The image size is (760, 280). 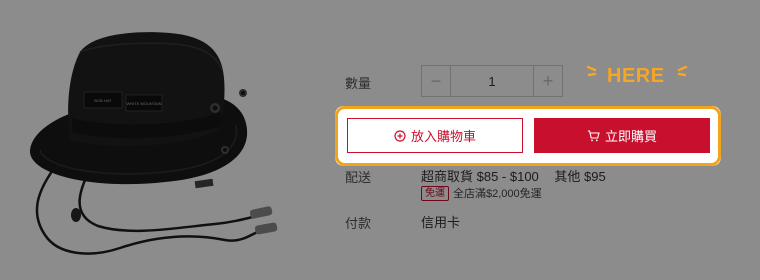 I want to click on quantity-decrease-button: −, so click(x=436, y=81).